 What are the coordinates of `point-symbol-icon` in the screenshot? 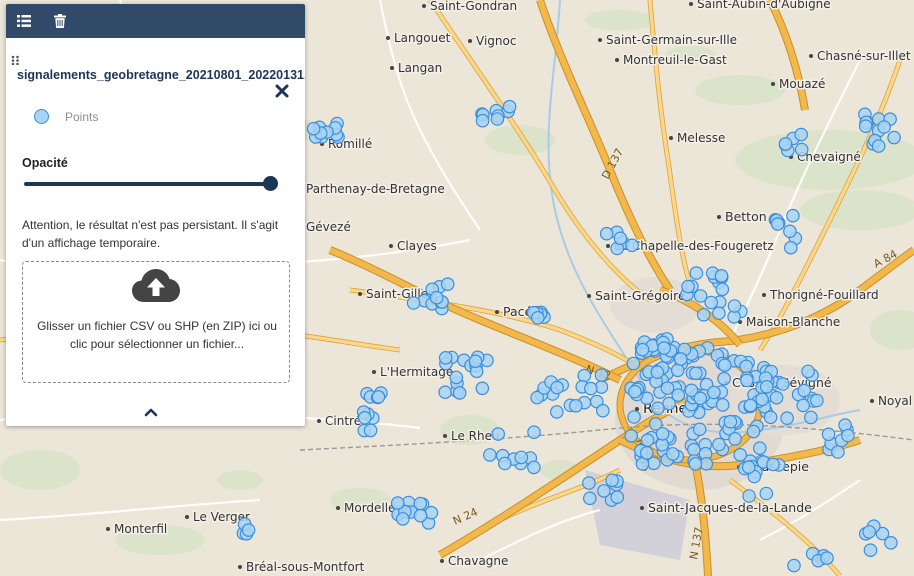 It's located at (41, 116).